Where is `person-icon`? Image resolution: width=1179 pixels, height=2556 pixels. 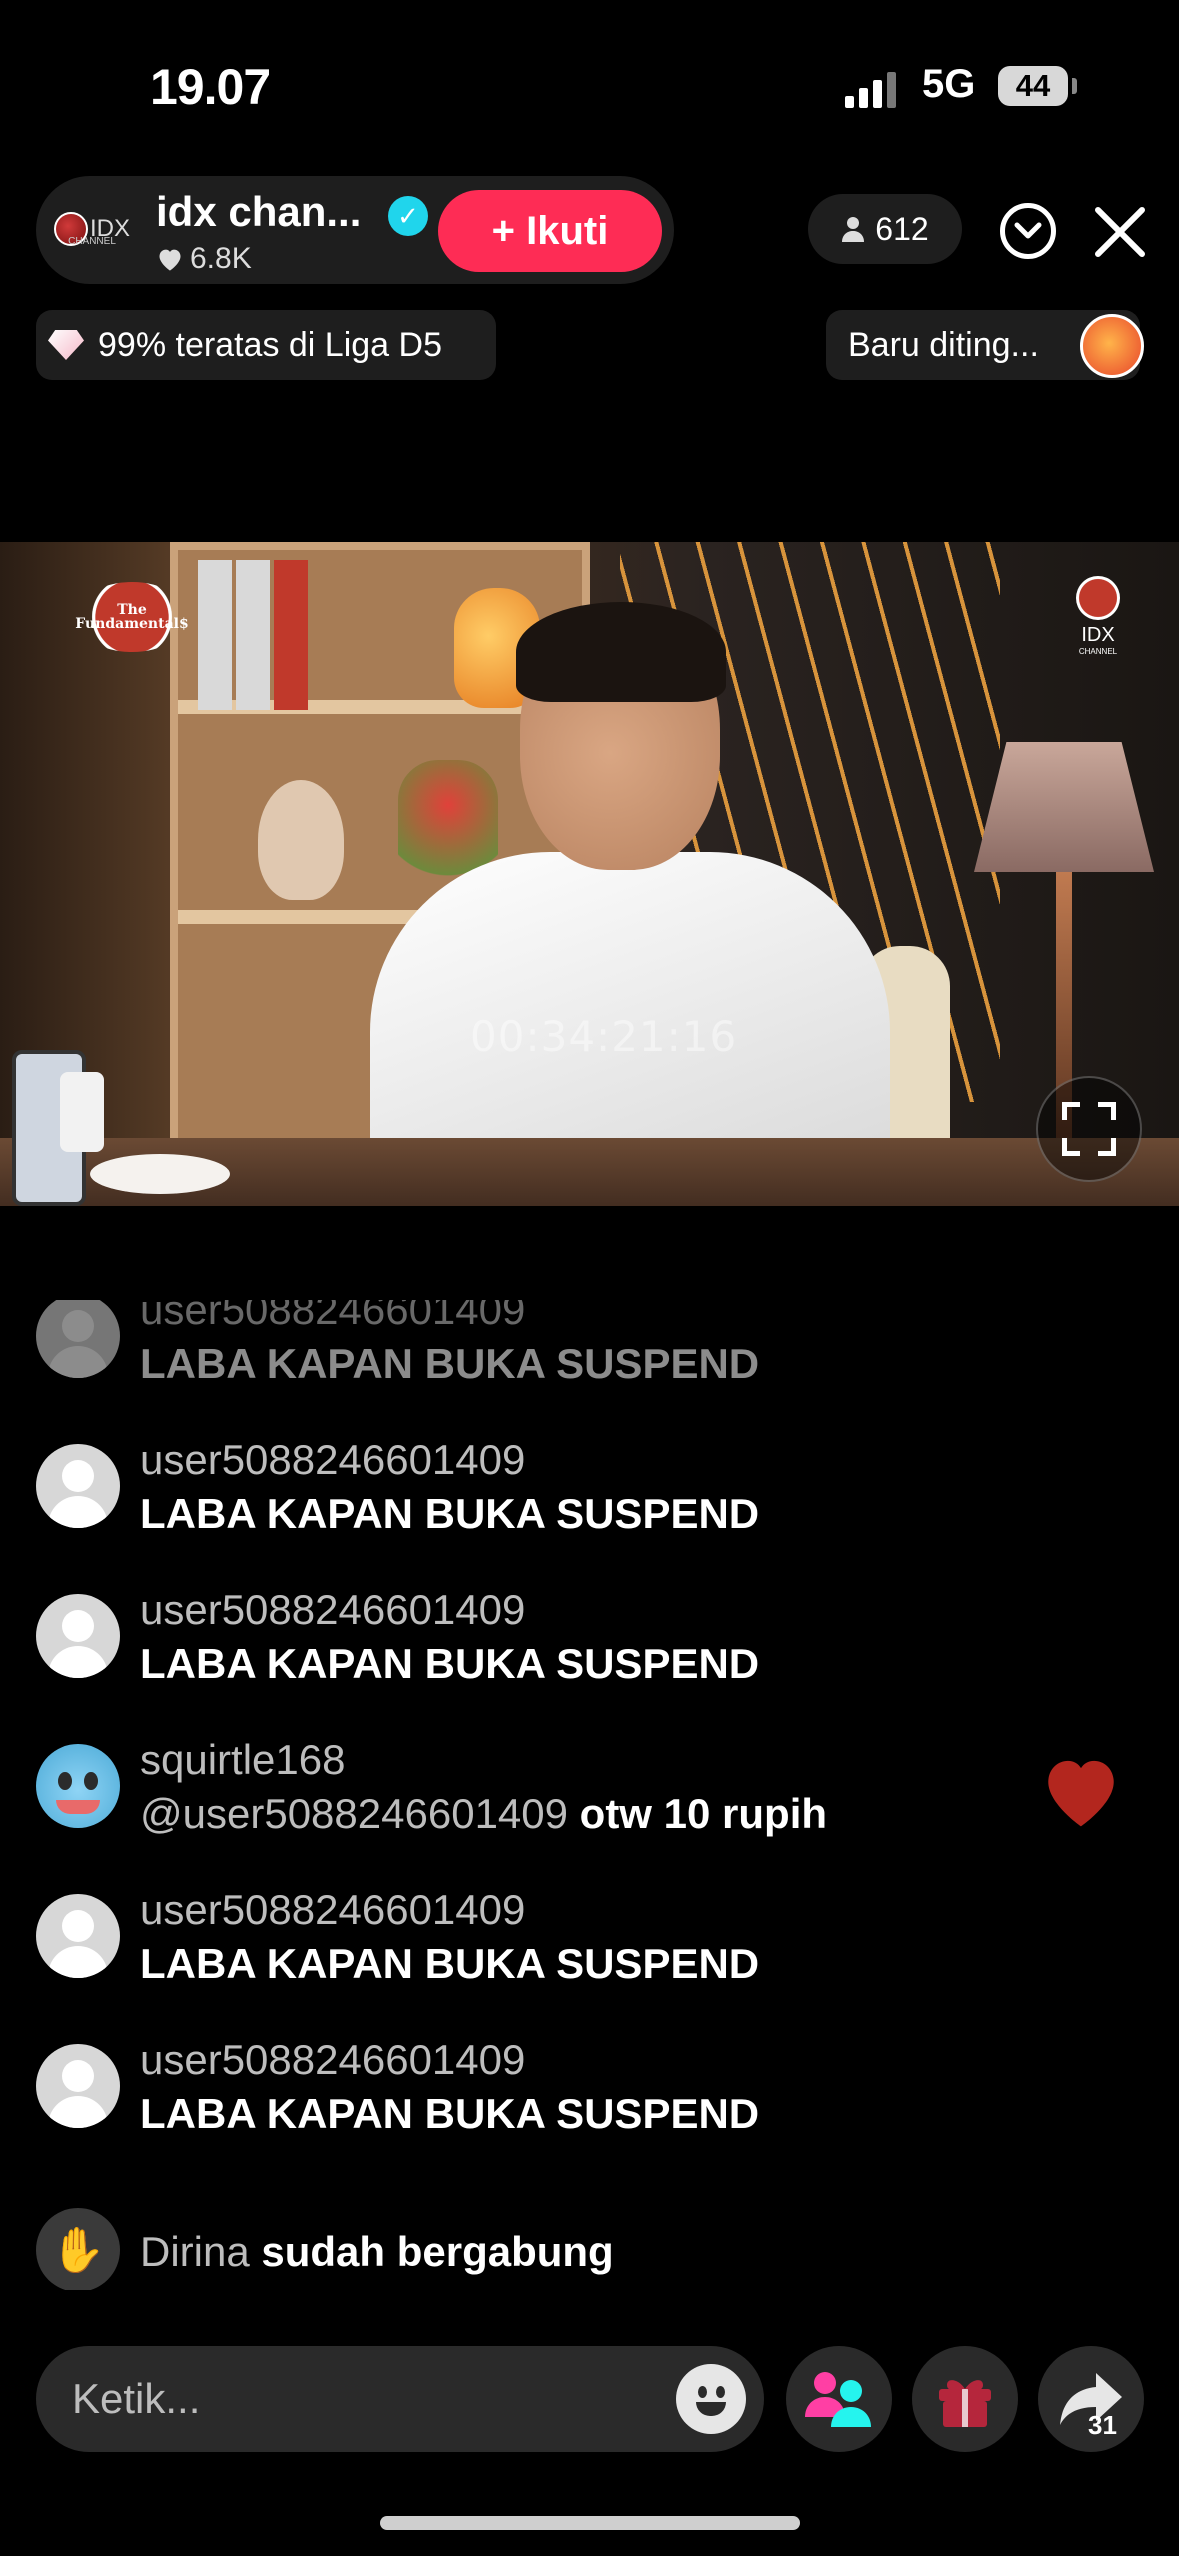
person-icon is located at coordinates (853, 229).